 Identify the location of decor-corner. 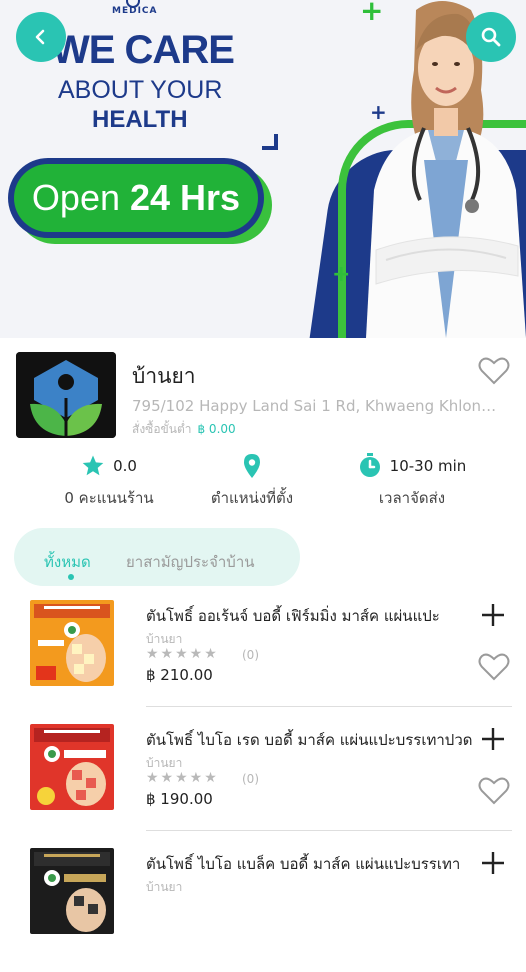
(270, 142).